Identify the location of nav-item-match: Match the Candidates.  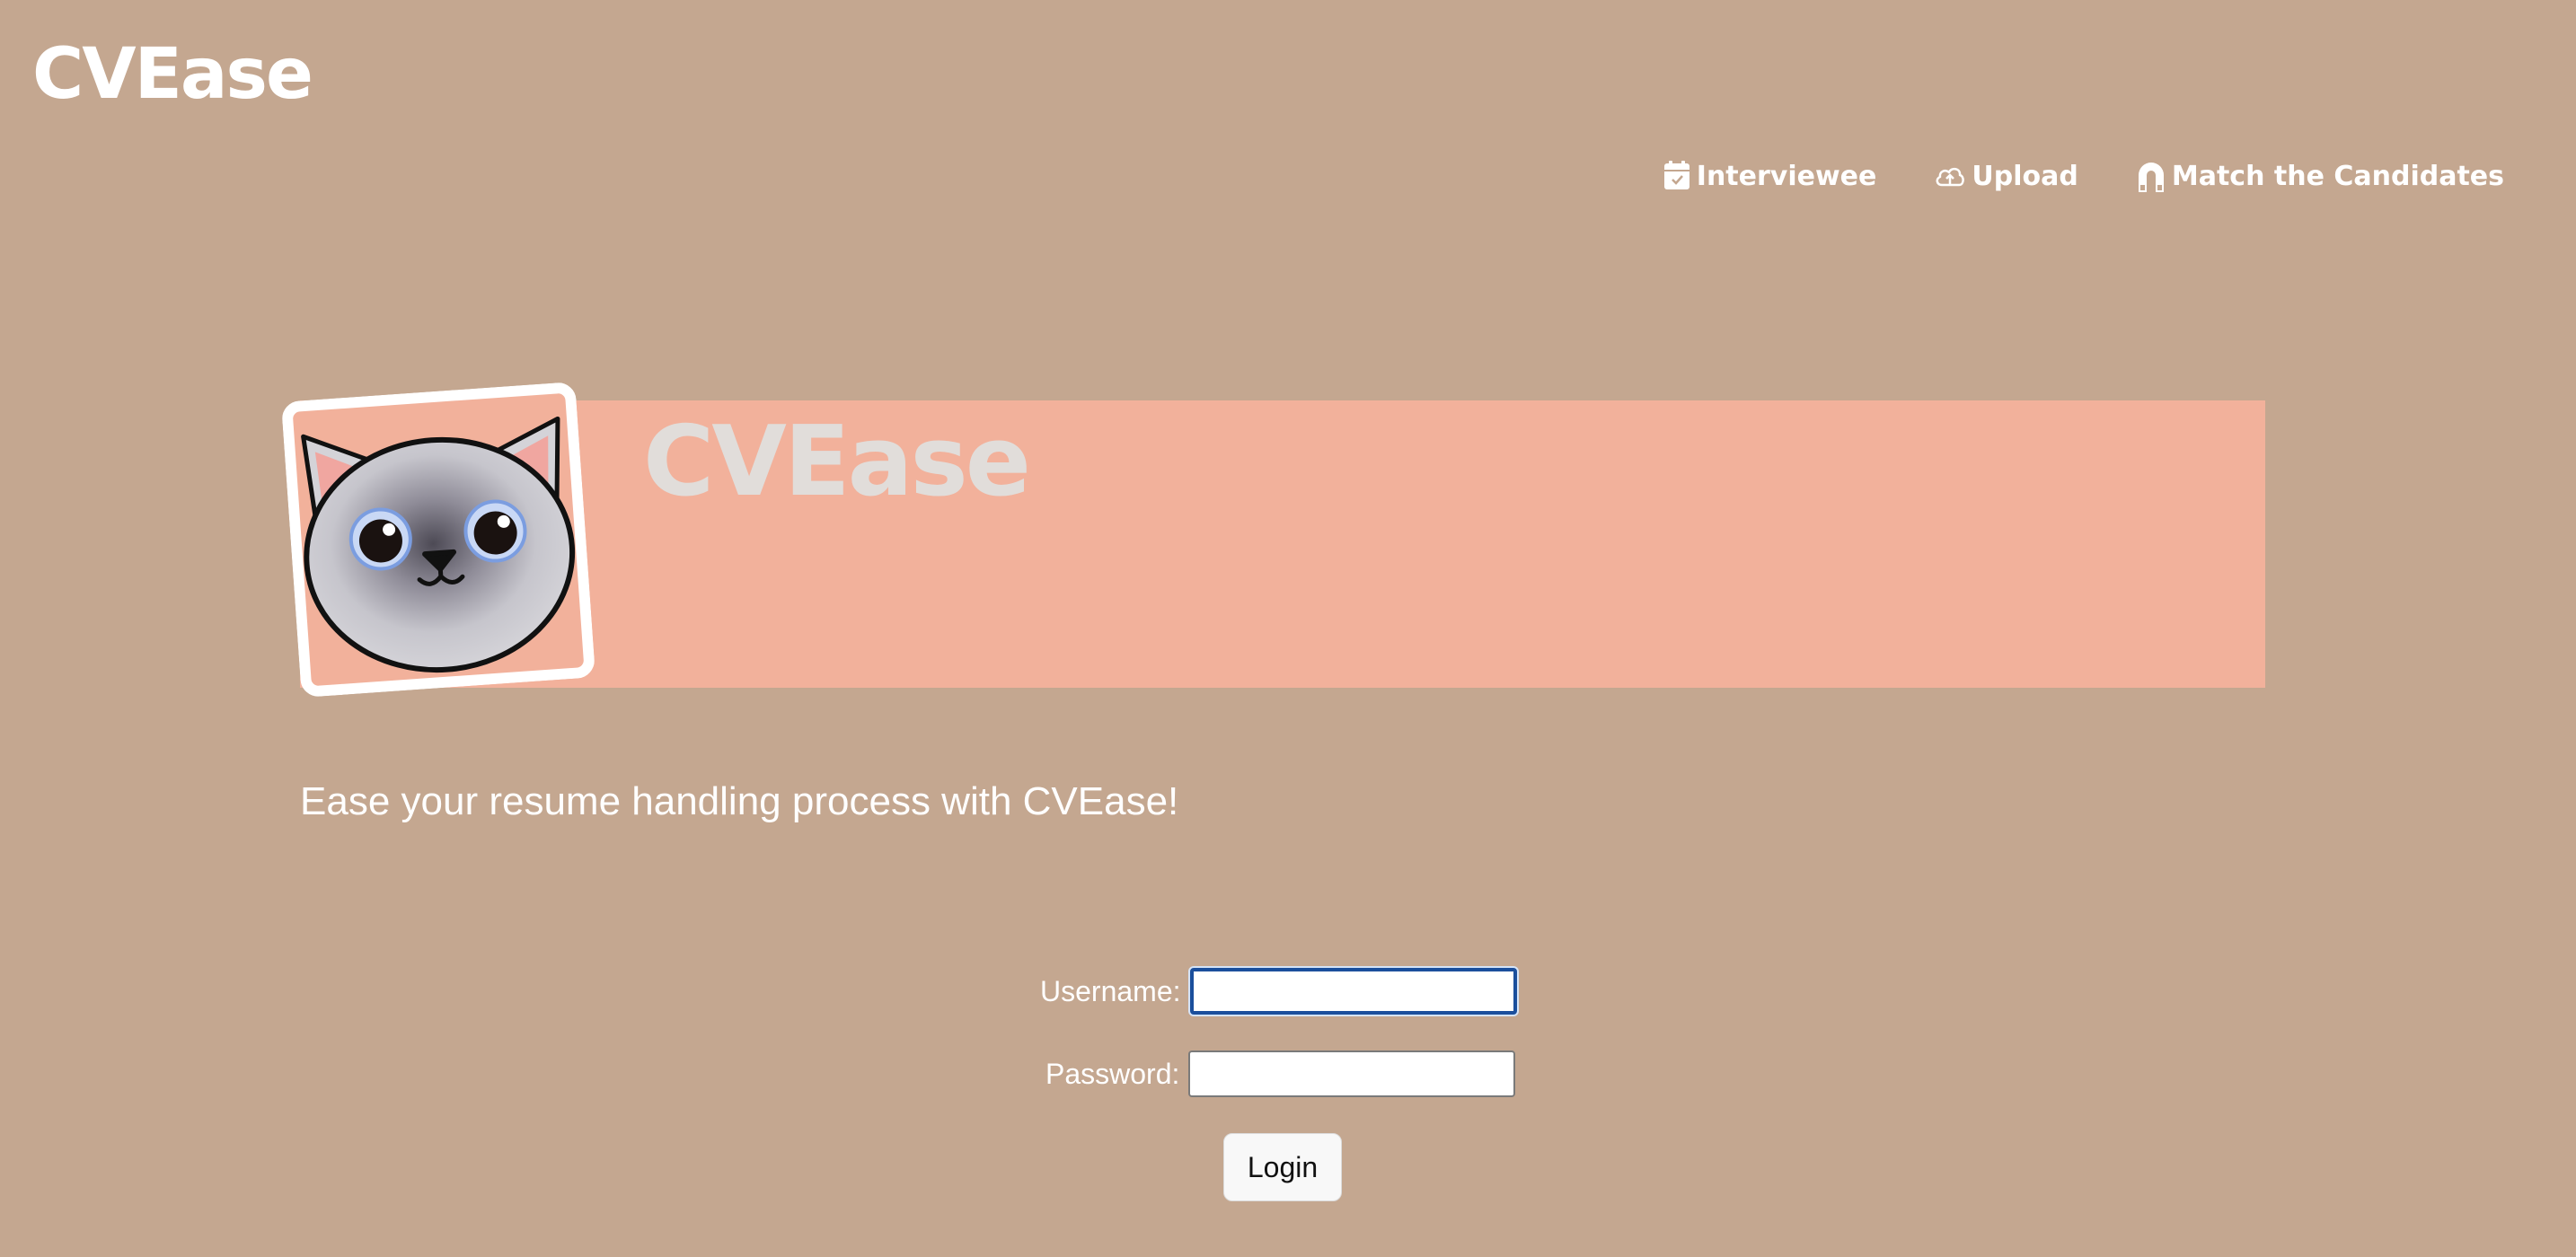
(2320, 176).